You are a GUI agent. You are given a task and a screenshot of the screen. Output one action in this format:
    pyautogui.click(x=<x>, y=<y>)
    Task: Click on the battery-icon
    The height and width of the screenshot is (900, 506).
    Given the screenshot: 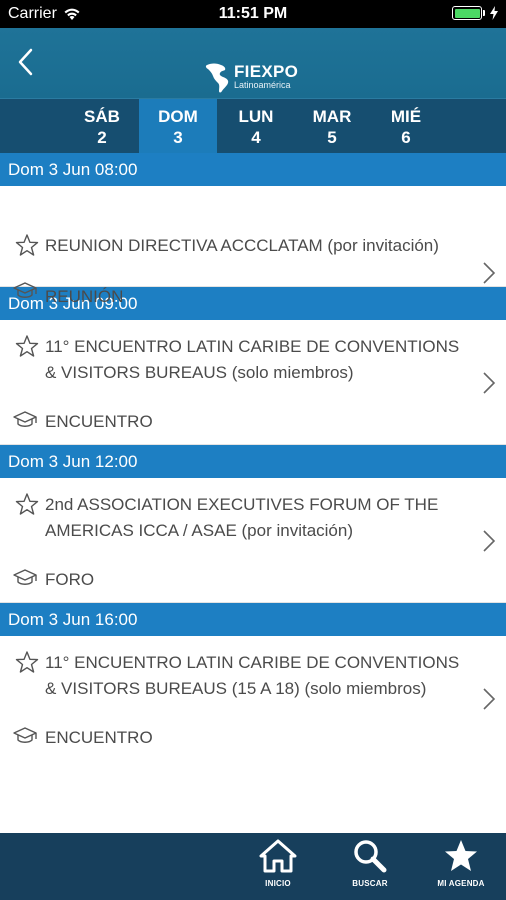 What is the action you would take?
    pyautogui.click(x=468, y=13)
    